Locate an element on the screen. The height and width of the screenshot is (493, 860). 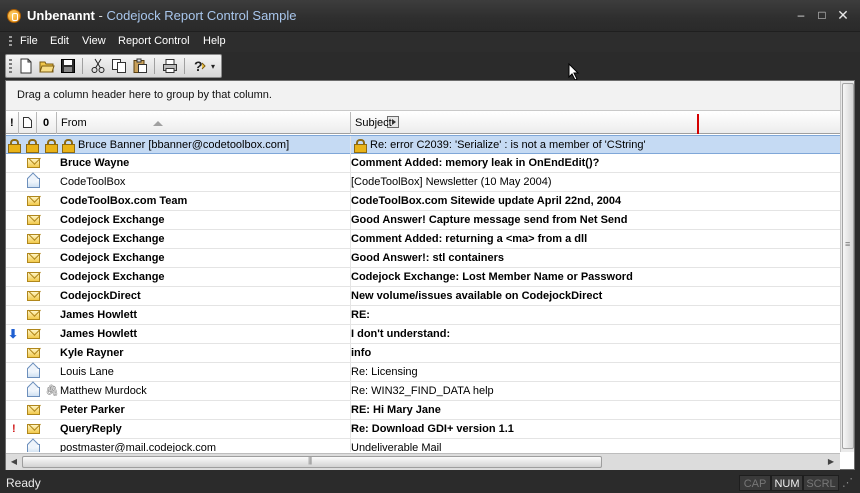
from-cell: CodeToolBox.com Team is located at coordinates (124, 201).